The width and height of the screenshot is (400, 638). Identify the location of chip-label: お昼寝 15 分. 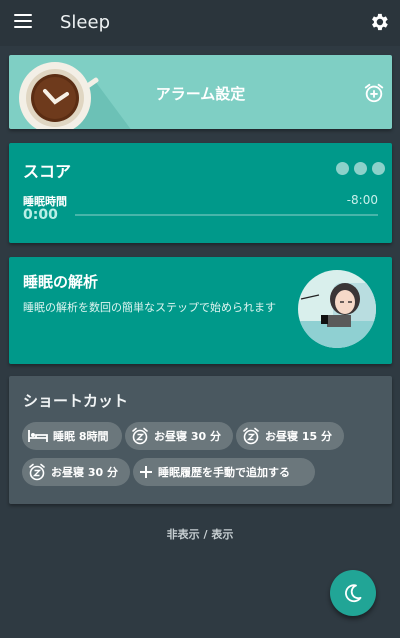
(298, 436).